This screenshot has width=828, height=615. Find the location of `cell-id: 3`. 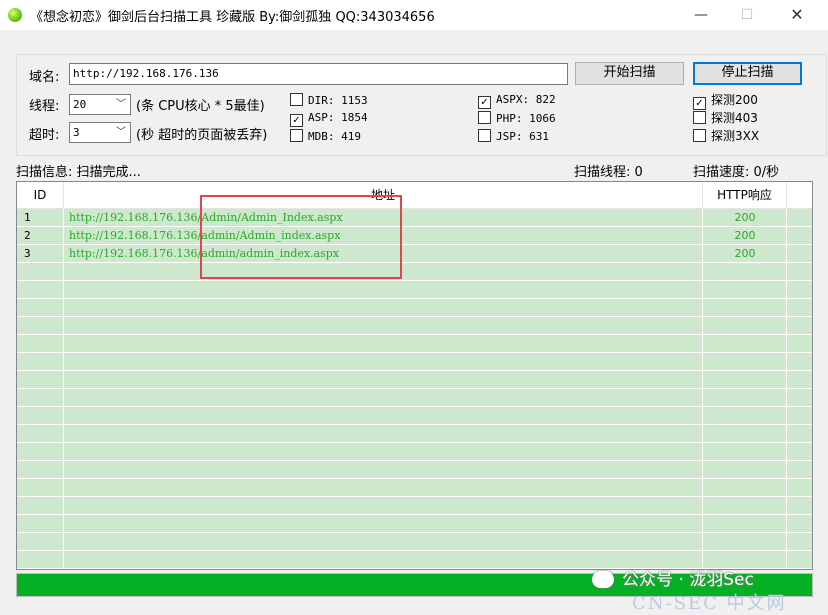

cell-id: 3 is located at coordinates (27, 253).